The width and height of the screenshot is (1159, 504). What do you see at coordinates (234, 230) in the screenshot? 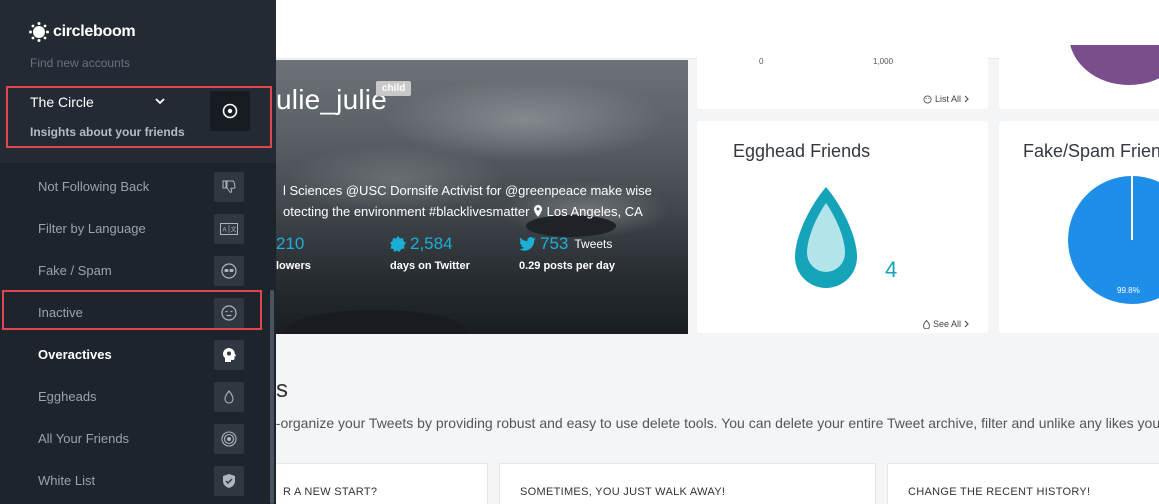
I see `svg-text: 文` at bounding box center [234, 230].